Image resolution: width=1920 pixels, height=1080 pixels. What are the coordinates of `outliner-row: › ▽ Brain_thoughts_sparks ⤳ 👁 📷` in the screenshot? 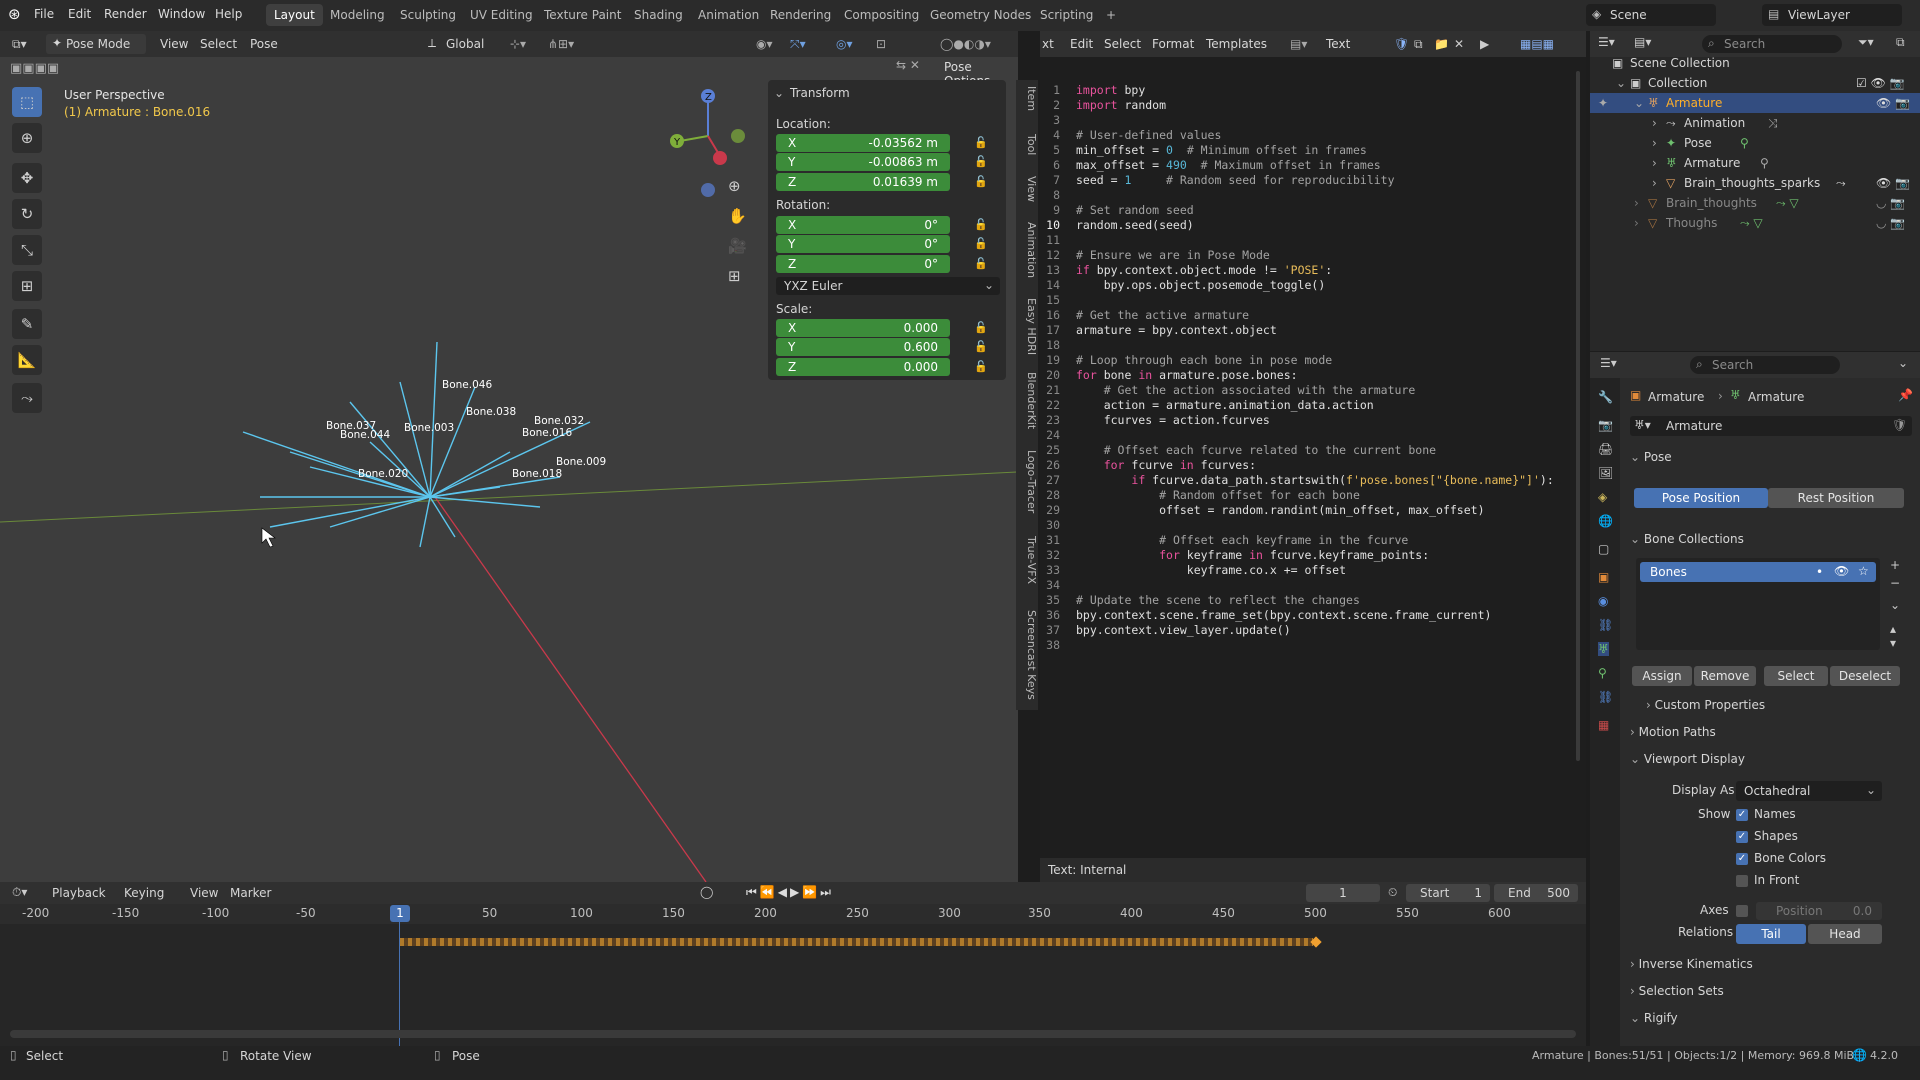 It's located at (1755, 183).